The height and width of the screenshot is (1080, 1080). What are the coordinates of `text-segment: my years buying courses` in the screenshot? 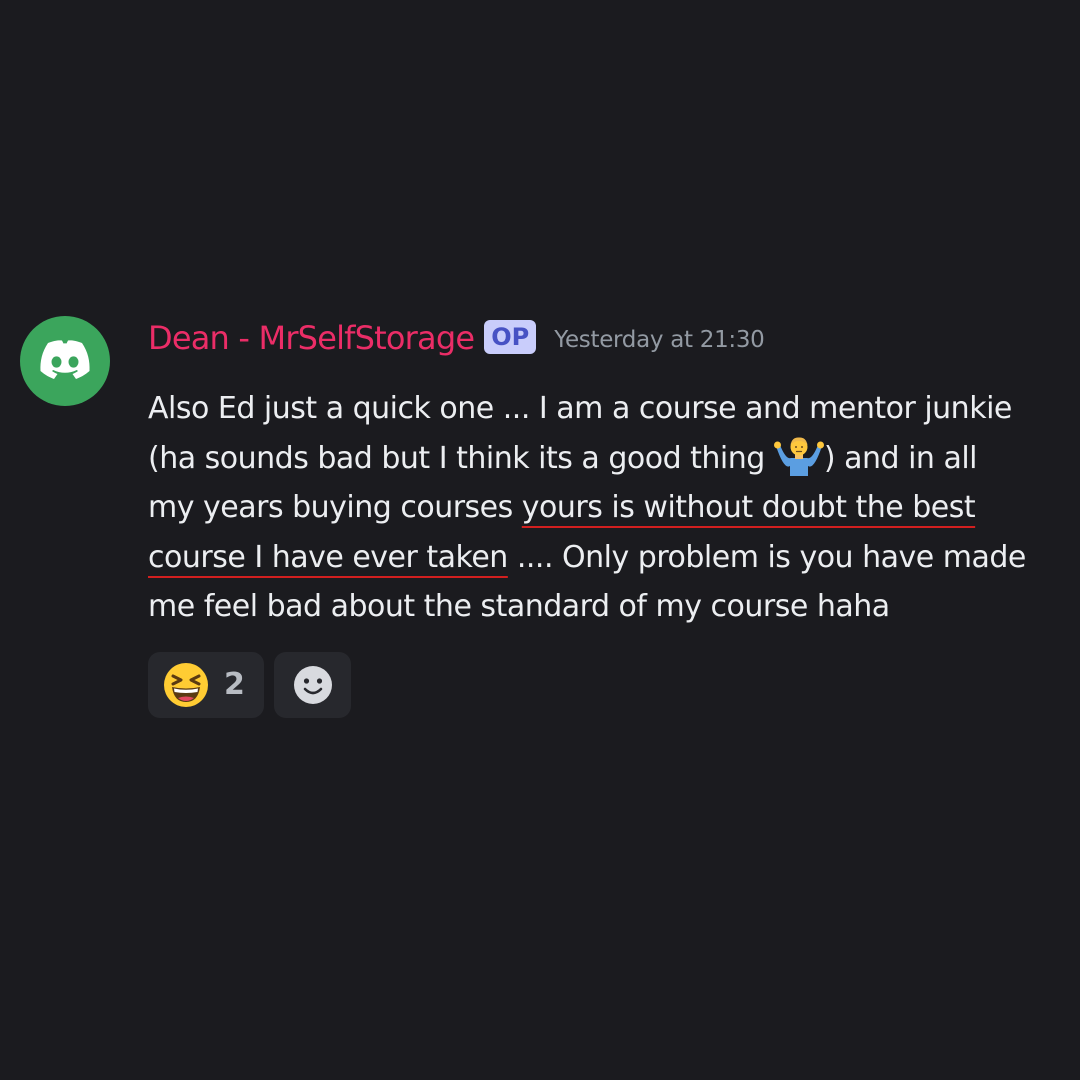 It's located at (335, 507).